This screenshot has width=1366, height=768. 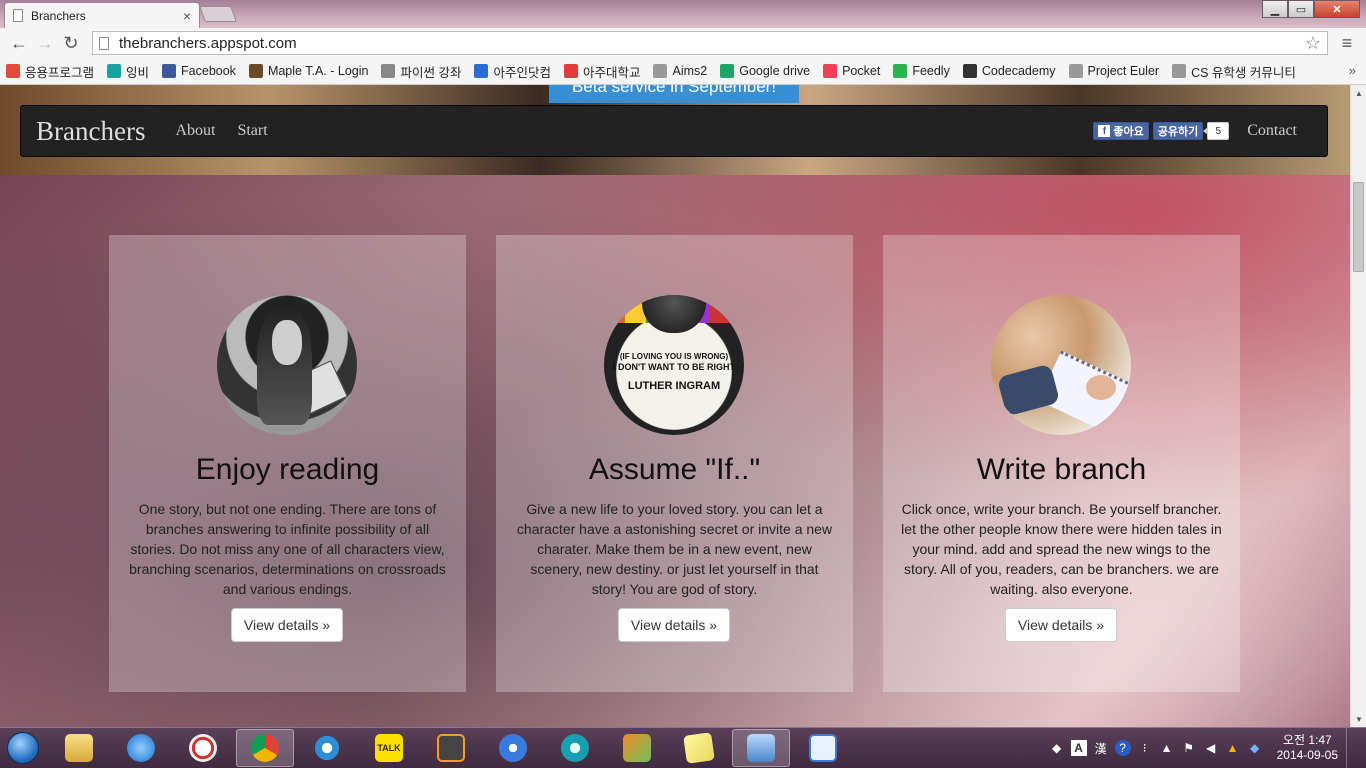 What do you see at coordinates (1121, 131) in the screenshot?
I see `facebook-like-button: f 좋아요` at bounding box center [1121, 131].